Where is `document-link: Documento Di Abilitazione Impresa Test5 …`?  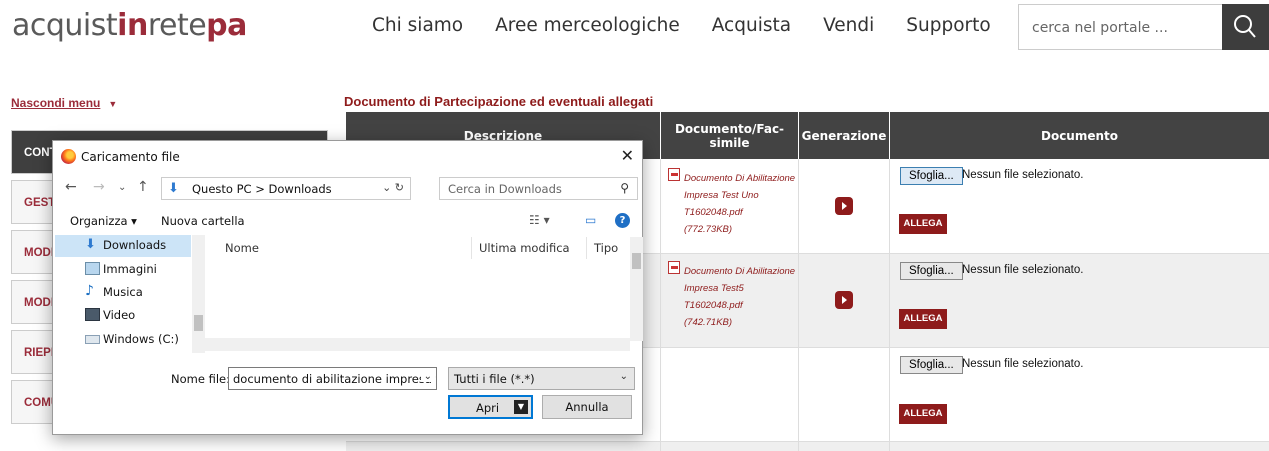
document-link: Documento Di Abilitazione Impresa Test5 … is located at coordinates (731, 297).